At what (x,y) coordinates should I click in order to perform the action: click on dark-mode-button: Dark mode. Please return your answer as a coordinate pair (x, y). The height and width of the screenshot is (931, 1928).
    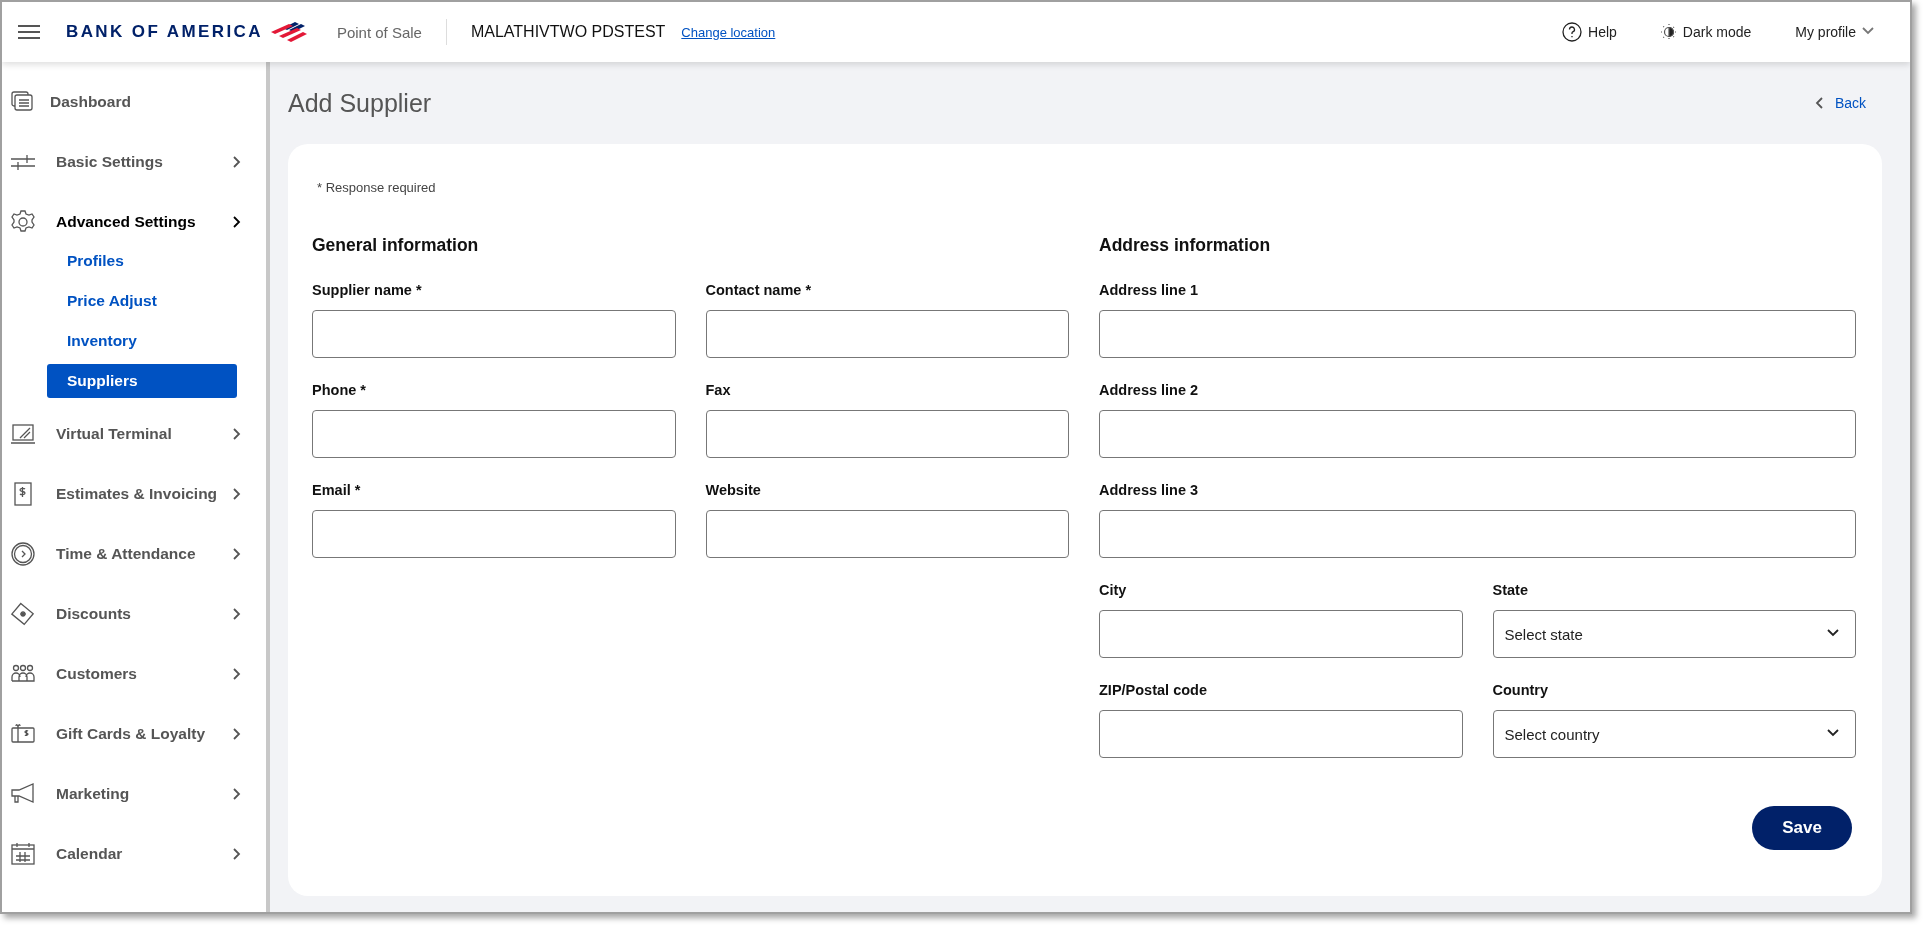
    Looking at the image, I should click on (1706, 32).